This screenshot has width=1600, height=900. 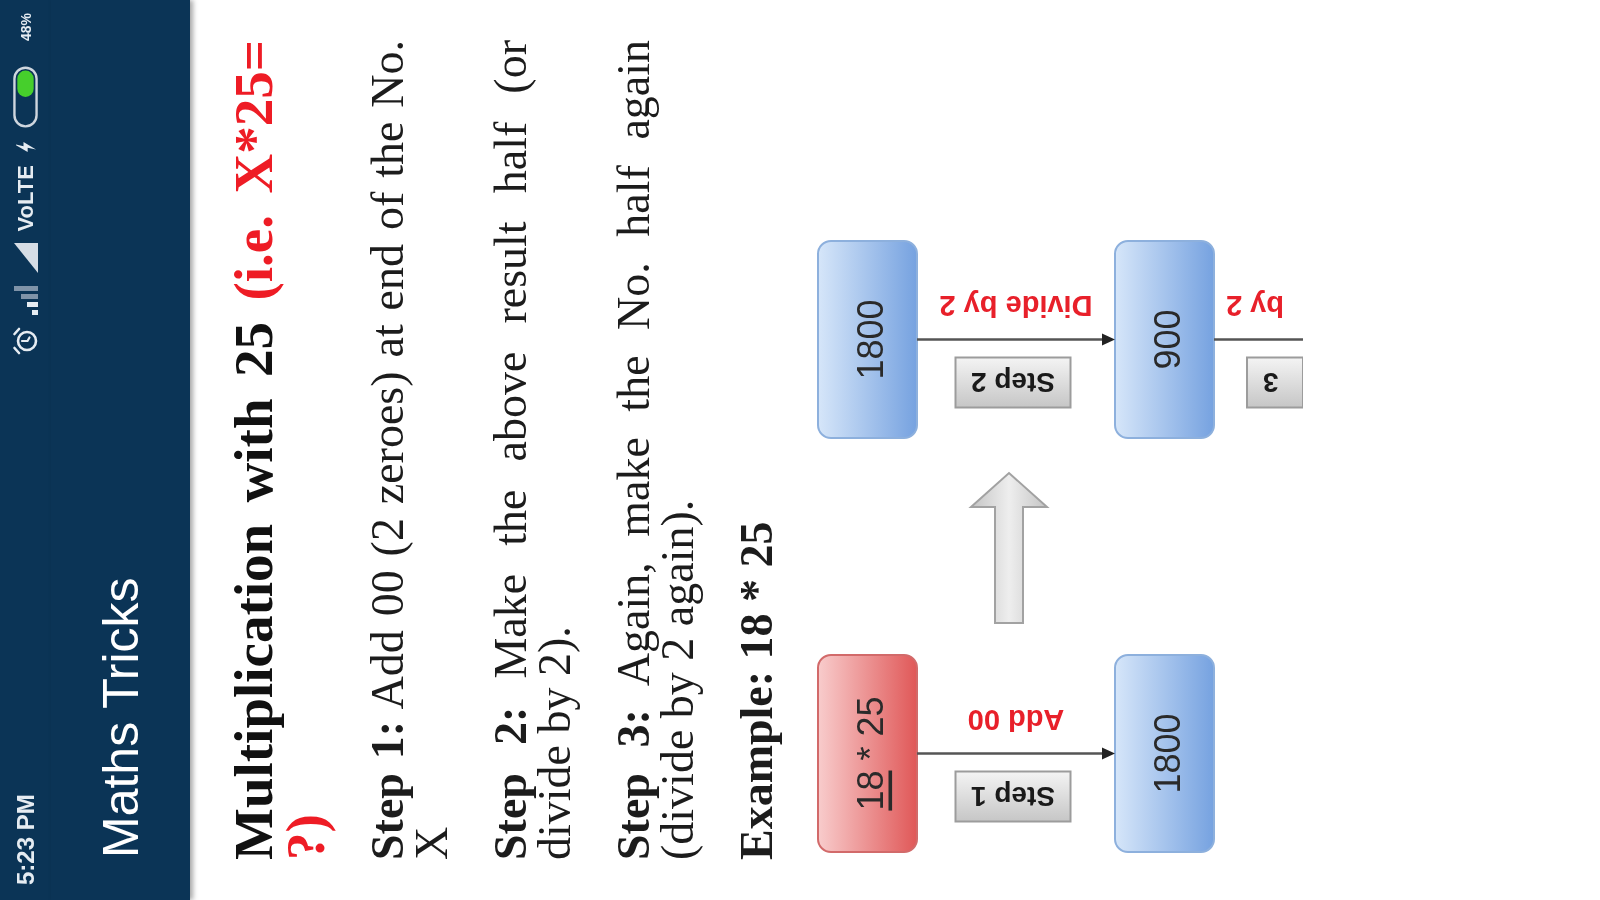 What do you see at coordinates (1255, 305) in the screenshot?
I see `edge-label: by 2` at bounding box center [1255, 305].